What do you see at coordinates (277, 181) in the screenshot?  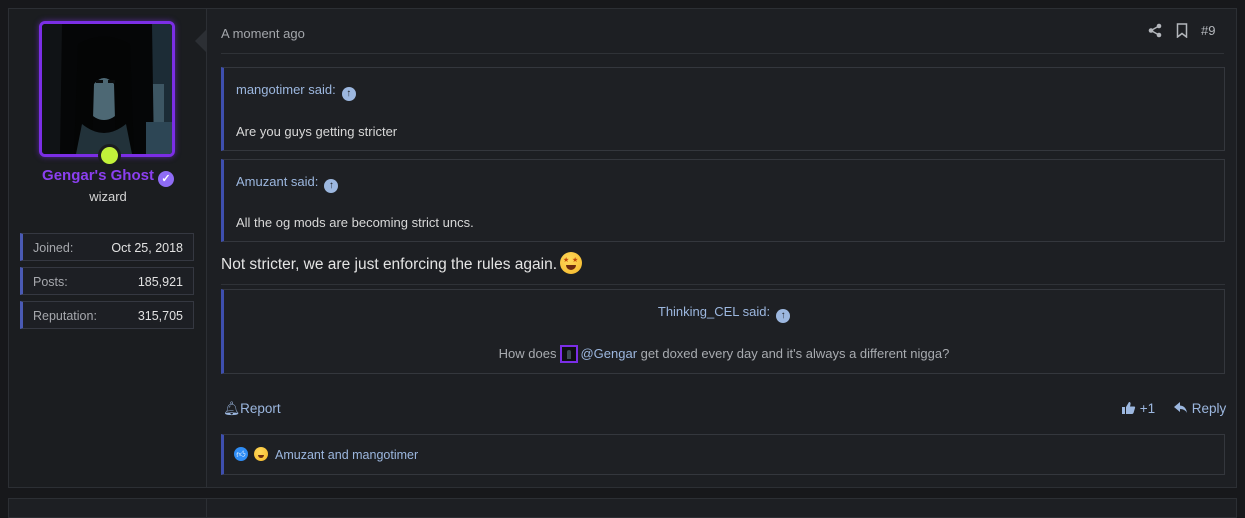 I see `quote-author: Amuzant said:` at bounding box center [277, 181].